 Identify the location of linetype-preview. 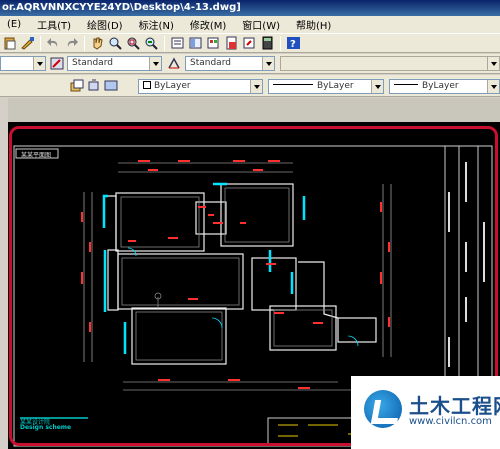
(293, 84).